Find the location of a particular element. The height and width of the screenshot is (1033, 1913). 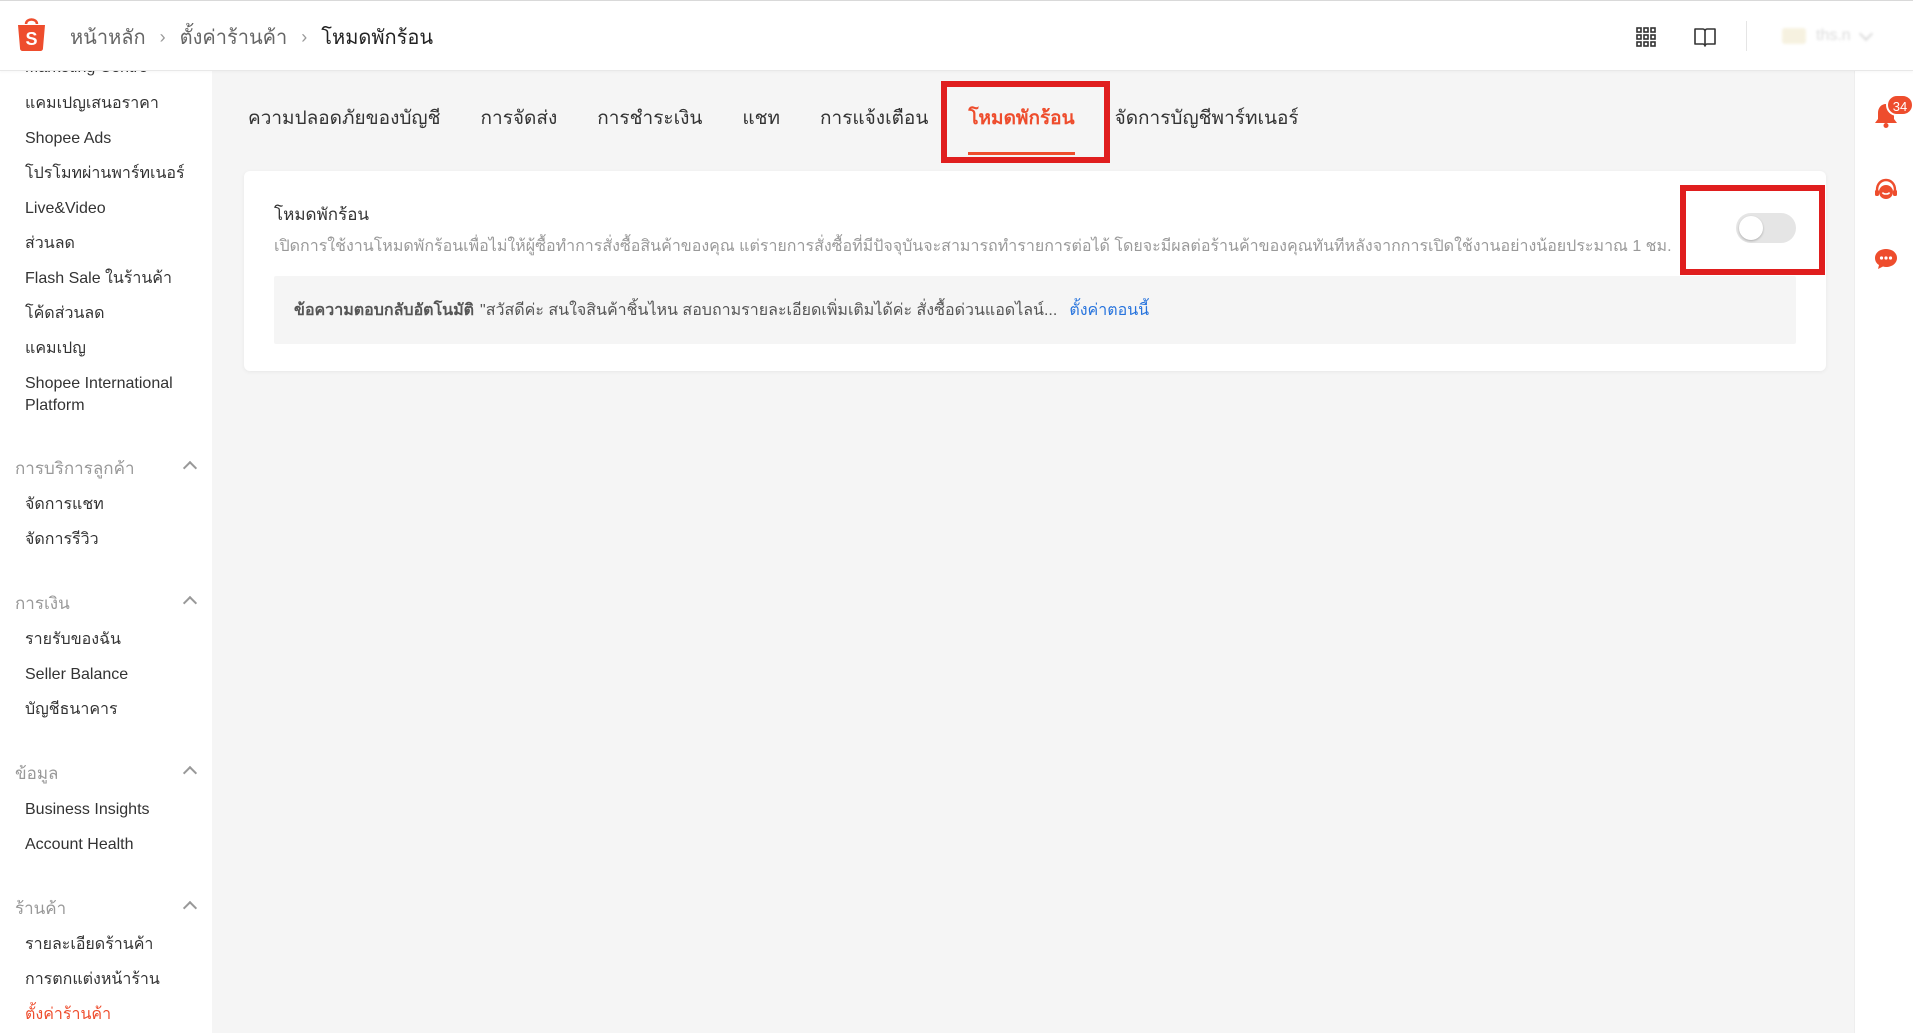

sidebar-item-international-platform: Shopee International Platform is located at coordinates (115, 395).